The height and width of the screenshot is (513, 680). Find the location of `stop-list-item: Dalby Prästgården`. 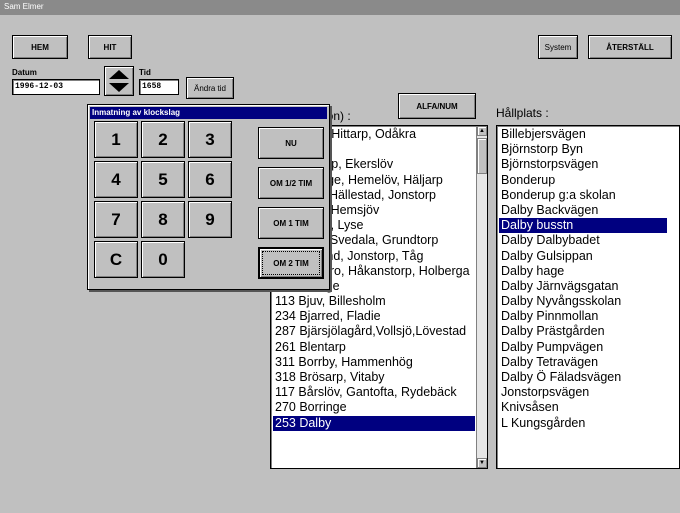

stop-list-item: Dalby Prästgården is located at coordinates (583, 331).